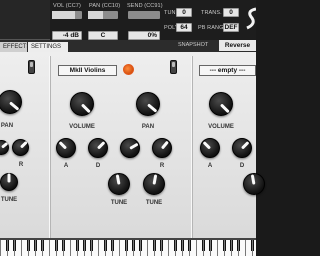 This screenshot has height=256, width=320. Describe the element at coordinates (211, 13) in the screenshot. I see `trans-label: TRANS.` at that location.